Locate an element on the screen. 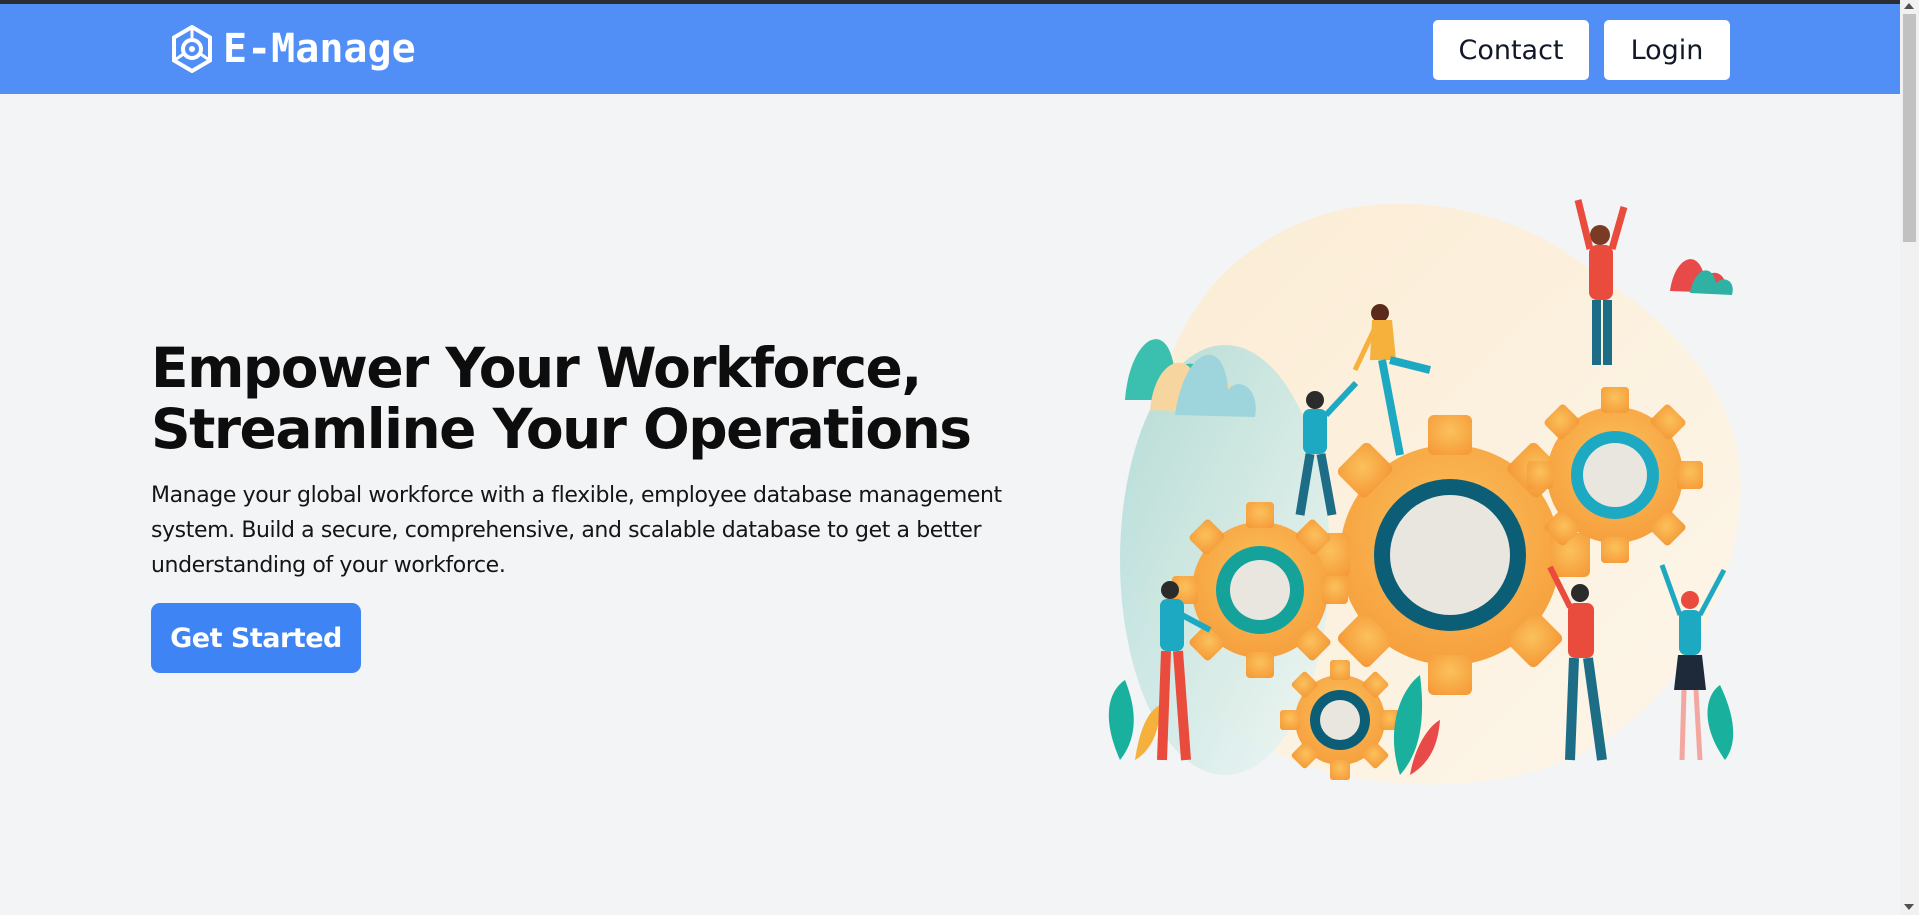 The height and width of the screenshot is (915, 1919). left-gear is located at coordinates (1260, 590).